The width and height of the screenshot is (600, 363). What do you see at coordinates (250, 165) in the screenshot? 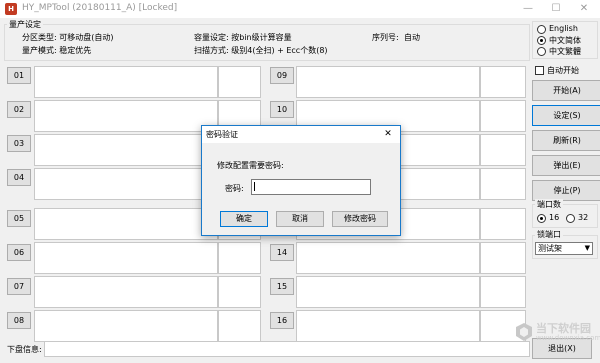
I see `dialog-prompt: 修改配置需要密码:` at bounding box center [250, 165].